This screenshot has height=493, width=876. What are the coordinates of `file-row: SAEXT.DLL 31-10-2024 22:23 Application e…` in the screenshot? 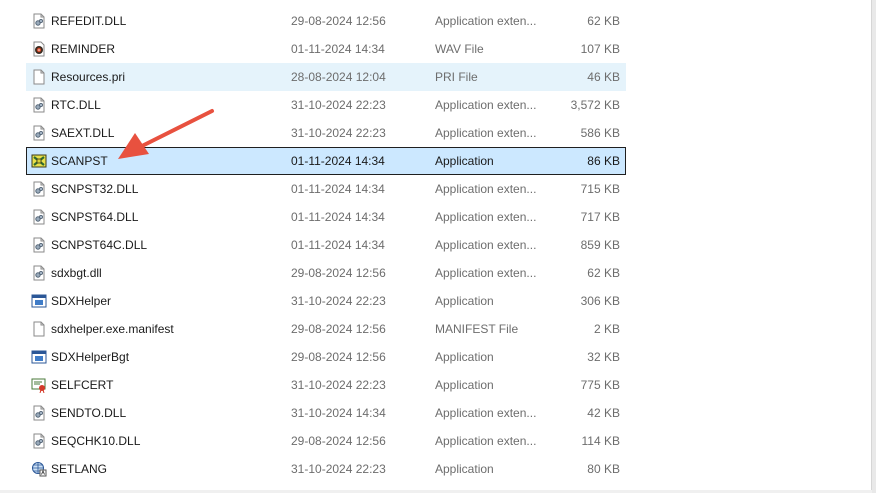 It's located at (326, 133).